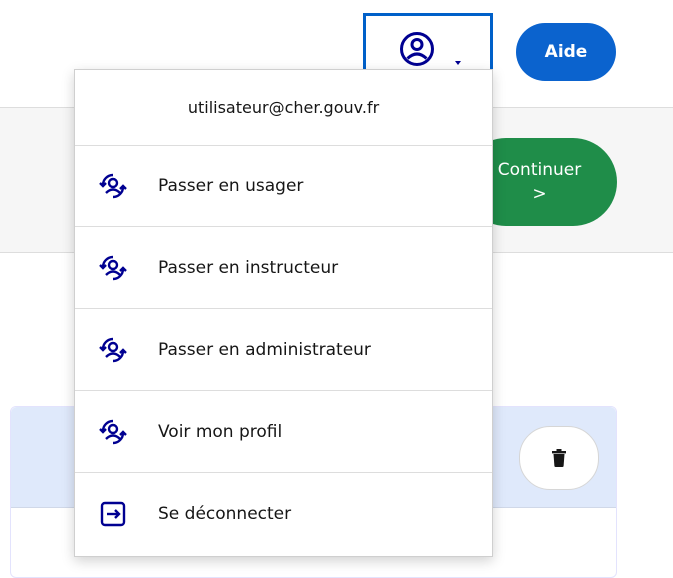 The image size is (673, 578). I want to click on menu-item-switch-administrateur: Passer en administrateur, so click(283, 350).